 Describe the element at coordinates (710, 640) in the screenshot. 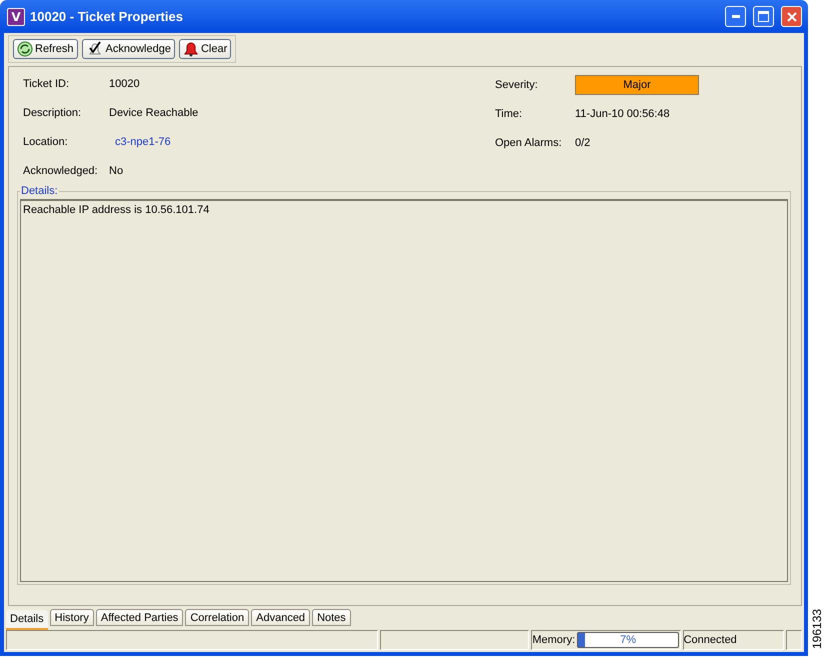

I see `connection-status: Connected` at that location.